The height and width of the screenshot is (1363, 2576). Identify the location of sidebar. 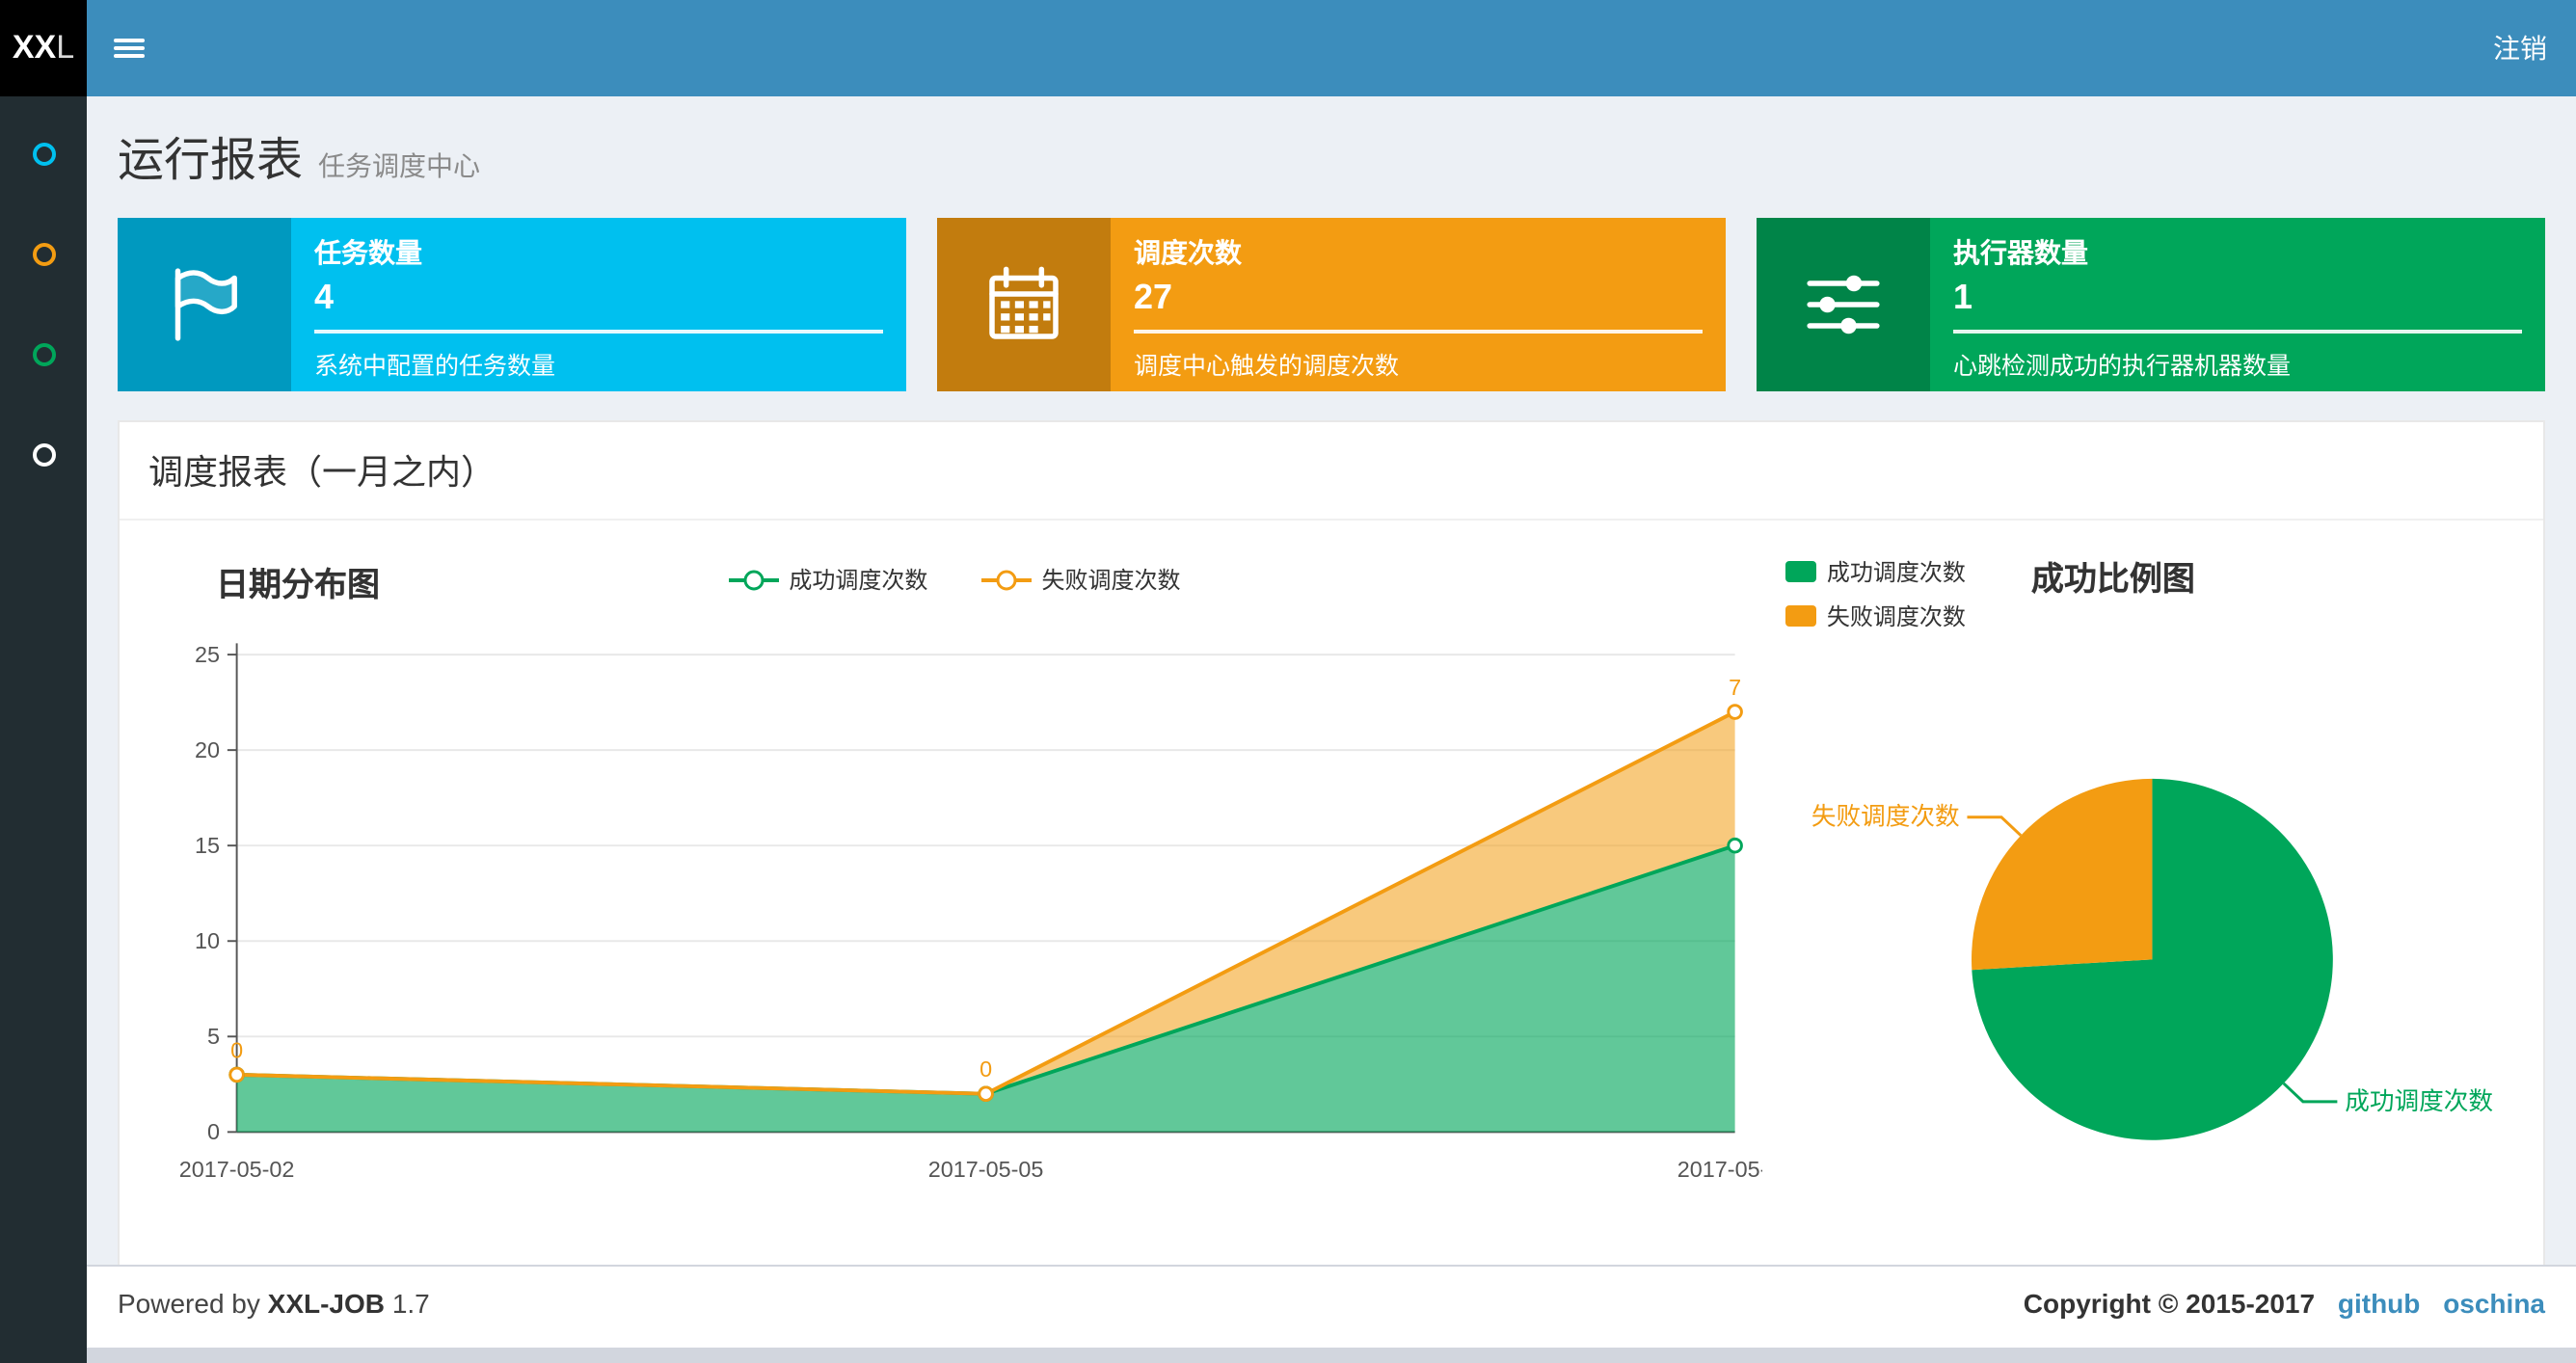
(44, 729).